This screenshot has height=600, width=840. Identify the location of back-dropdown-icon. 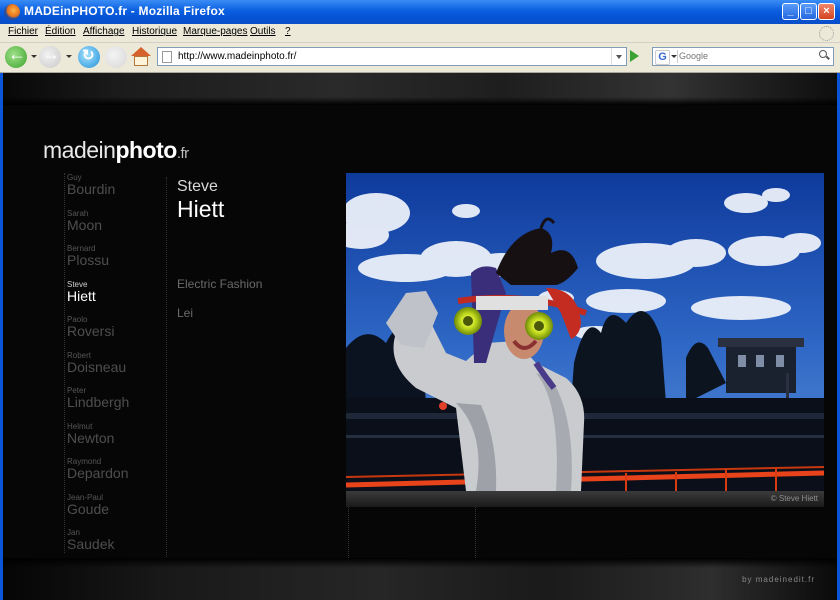
(34, 56).